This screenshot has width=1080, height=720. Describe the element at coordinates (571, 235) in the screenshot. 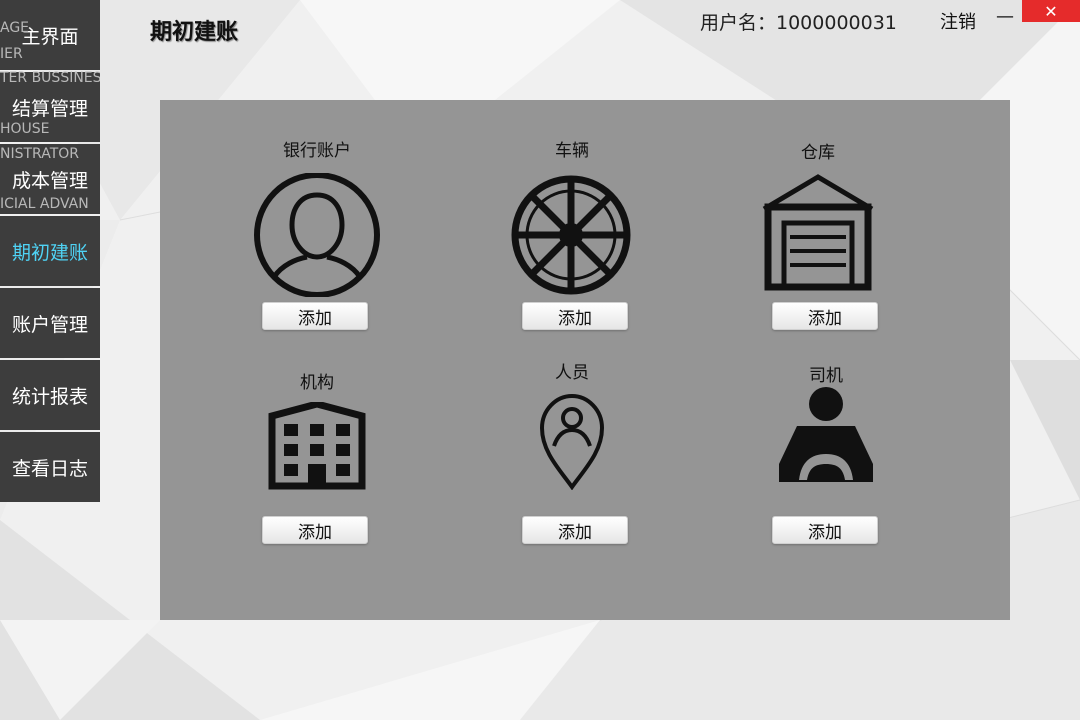

I see `wheel-icon` at that location.